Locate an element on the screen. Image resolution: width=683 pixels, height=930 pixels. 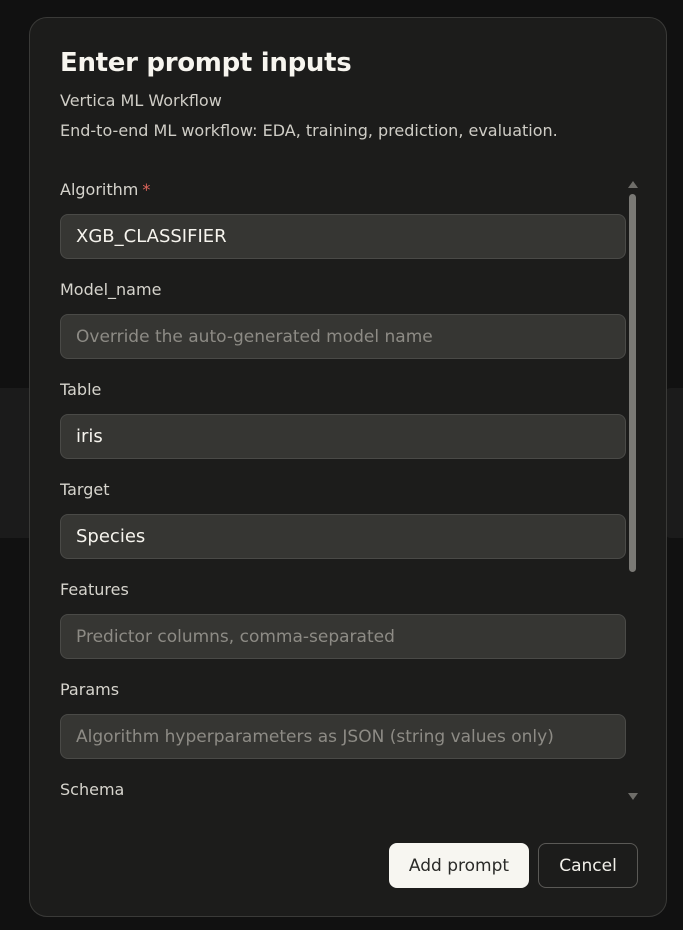
form-scrollbar is located at coordinates (633, 490).